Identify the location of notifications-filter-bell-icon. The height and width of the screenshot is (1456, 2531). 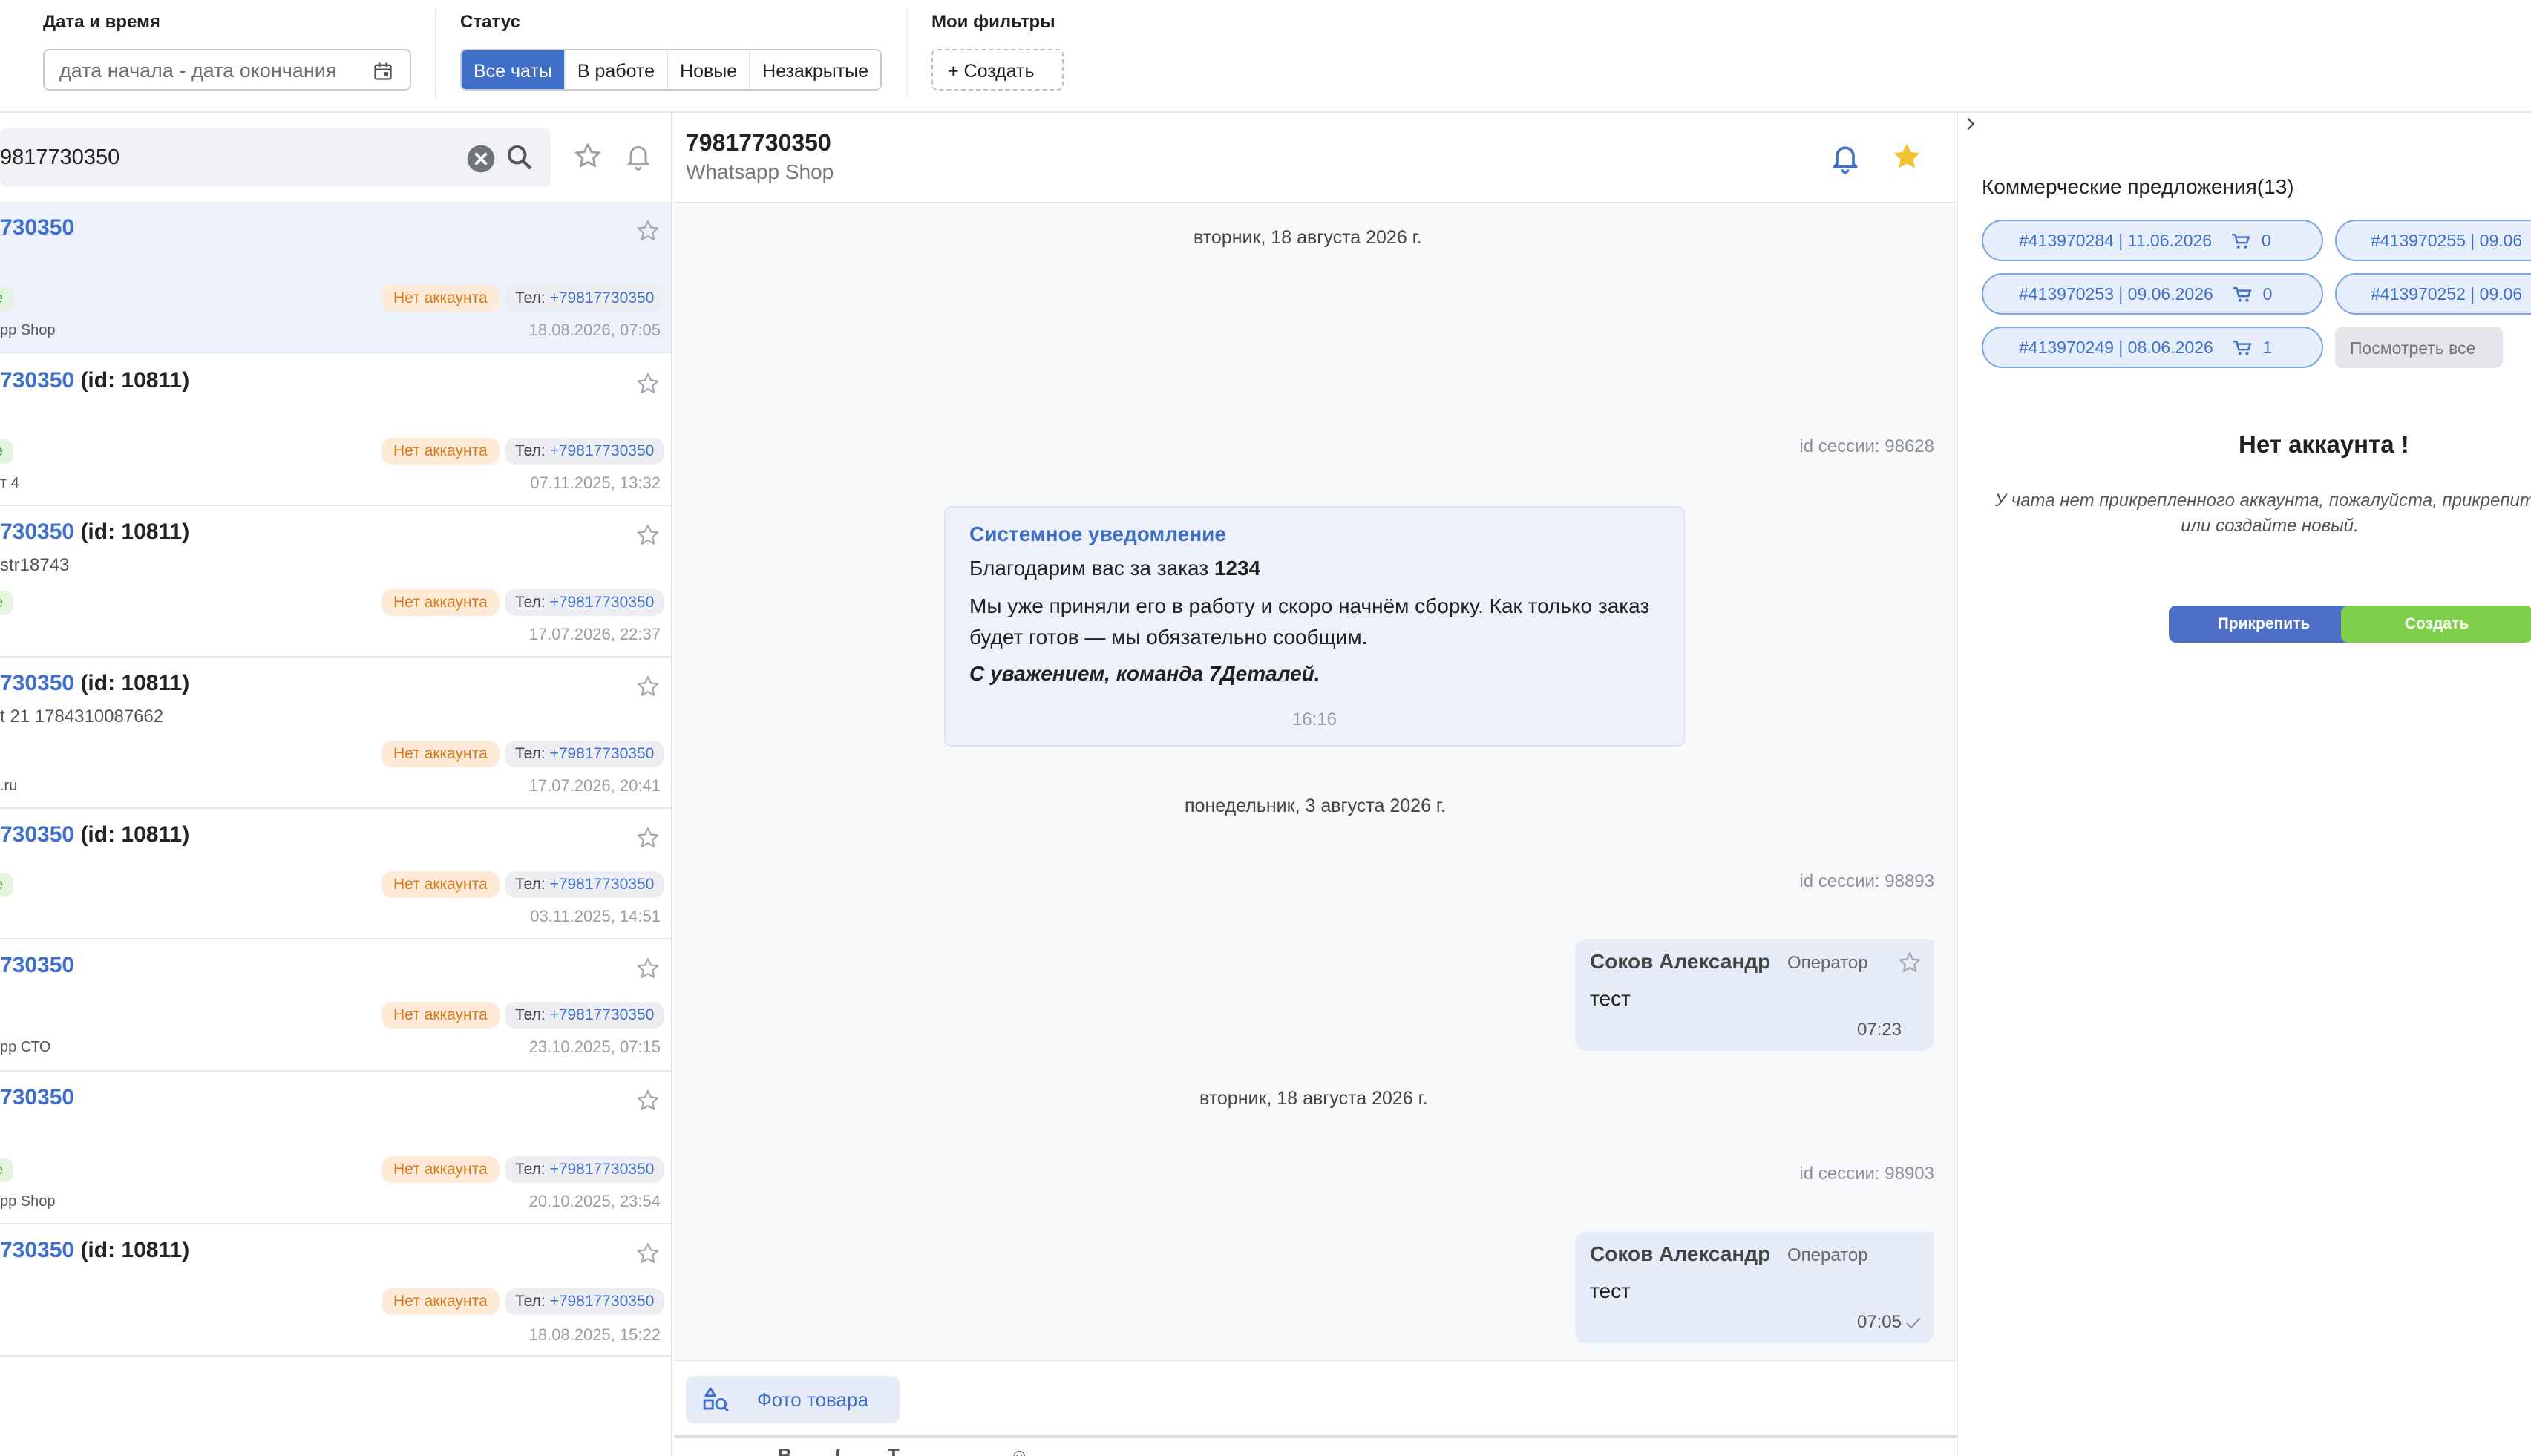
(638, 156).